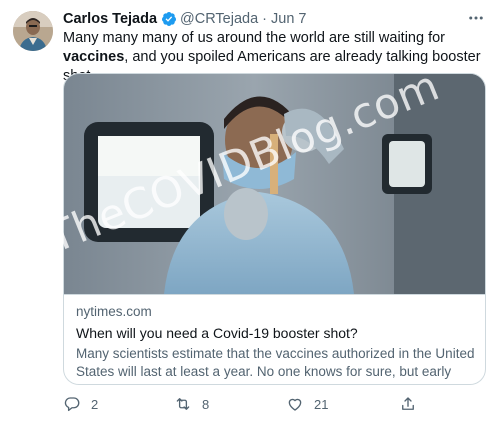  Describe the element at coordinates (95, 404) in the screenshot. I see `reply-count: 2` at that location.